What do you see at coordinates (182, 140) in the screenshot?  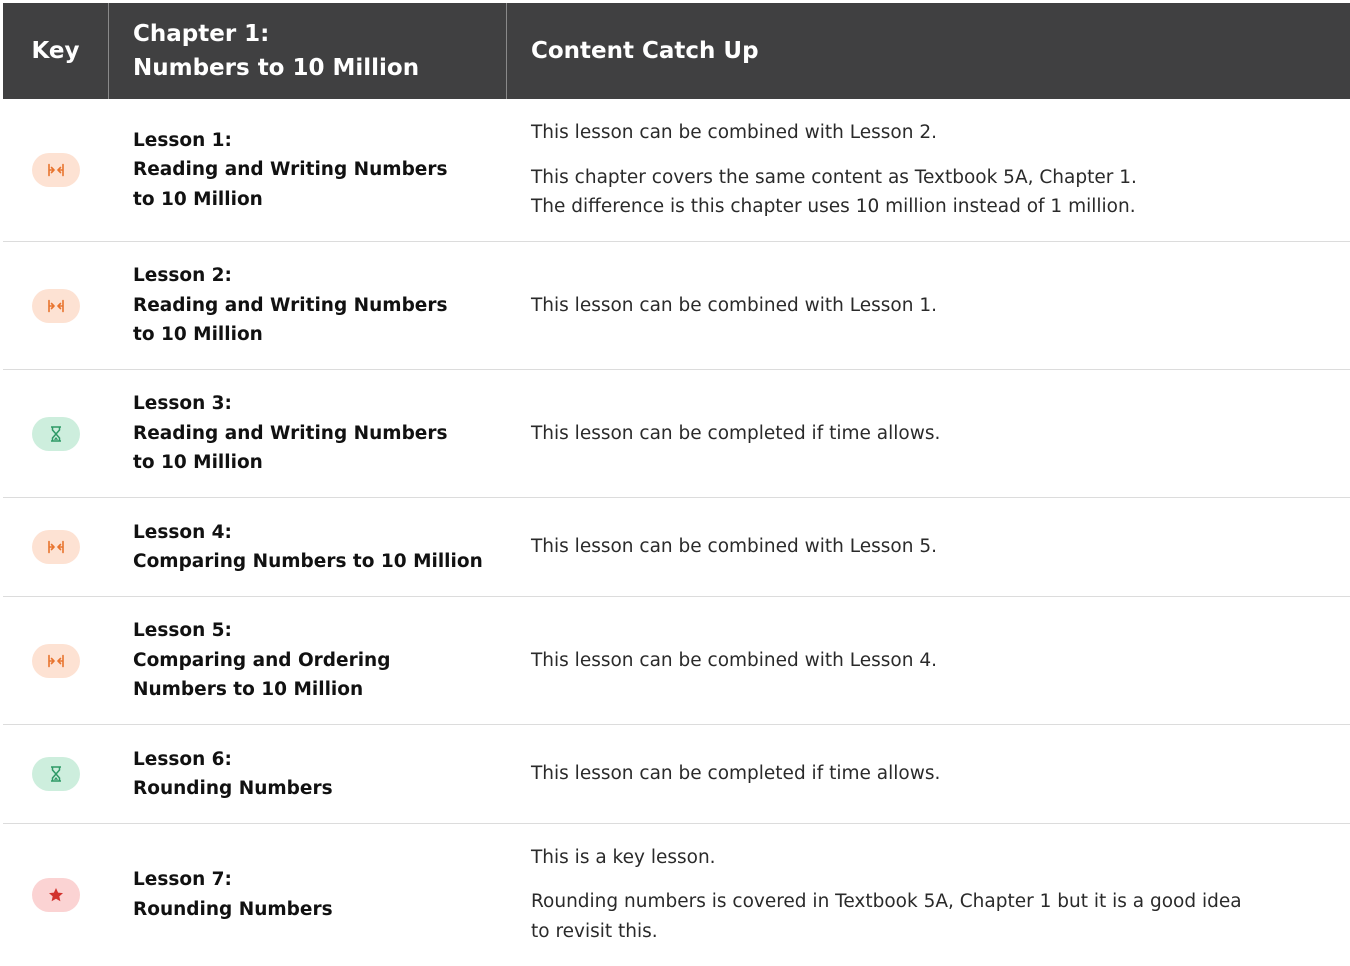 I see `lesson-number: Lesson 1:` at bounding box center [182, 140].